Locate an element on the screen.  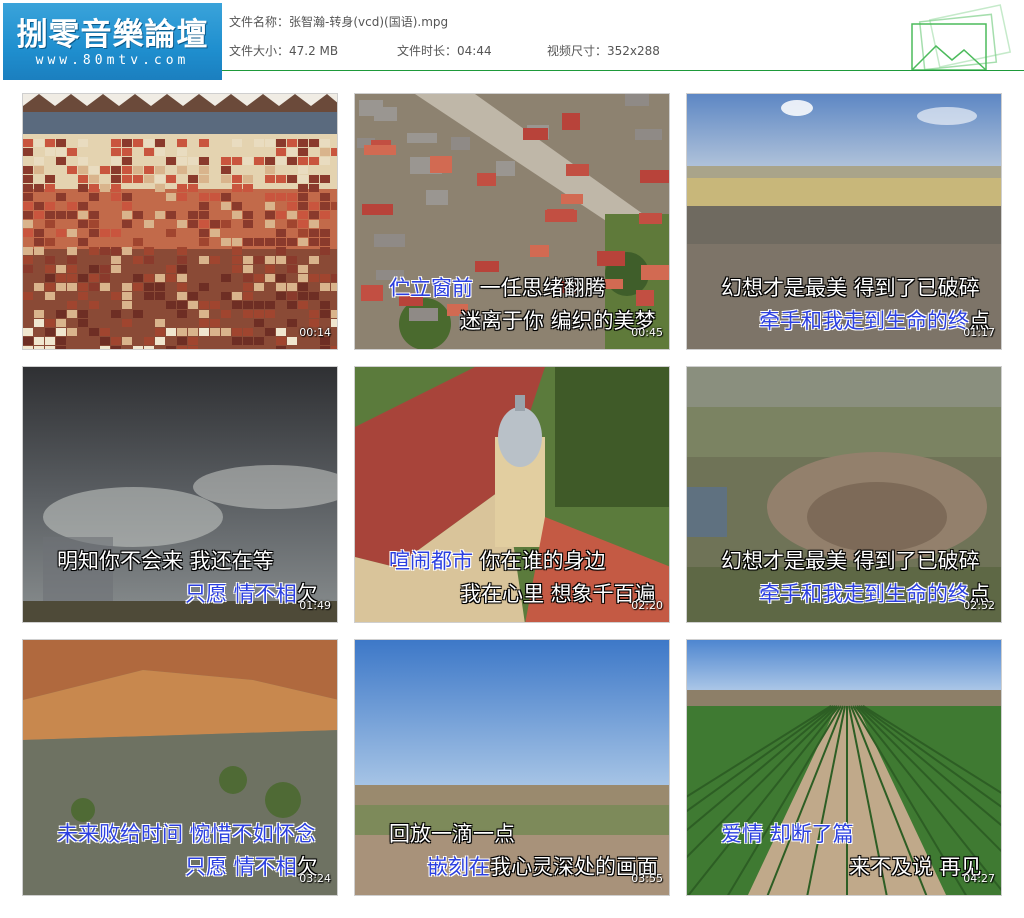
thumbnail-1: 00:14 is located at coordinates (180, 221).